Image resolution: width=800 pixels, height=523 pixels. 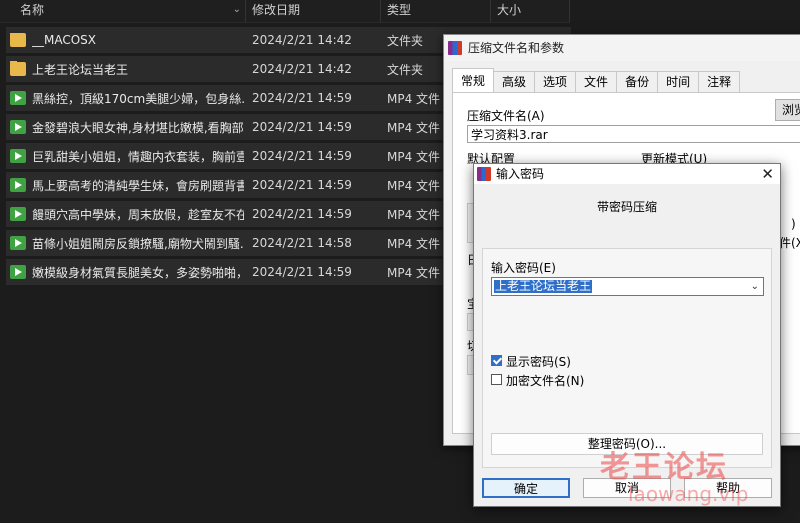 What do you see at coordinates (627, 286) in the screenshot?
I see `password-input: 上老王论坛当老王 ⌄` at bounding box center [627, 286].